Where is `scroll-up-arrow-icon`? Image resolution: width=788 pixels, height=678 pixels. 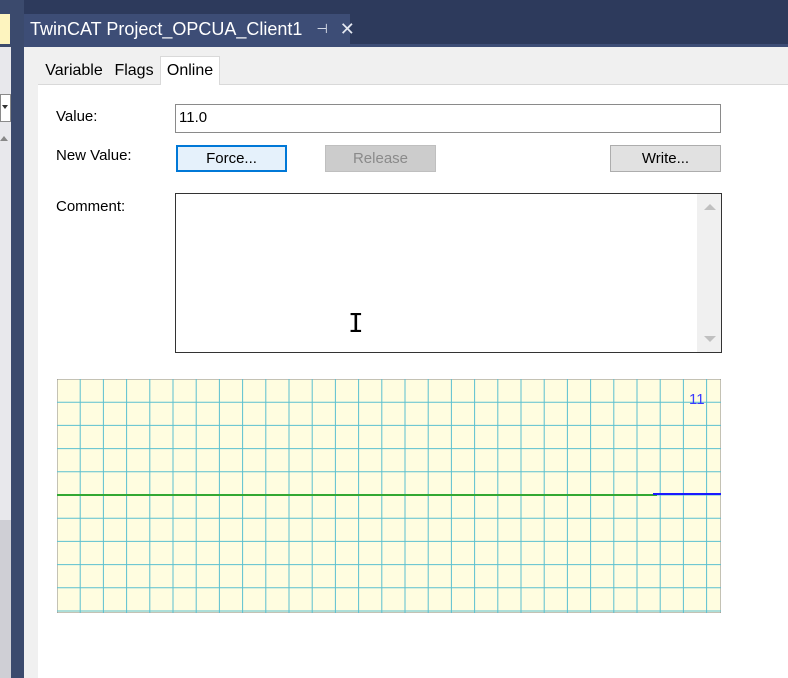
scroll-up-arrow-icon is located at coordinates (710, 207).